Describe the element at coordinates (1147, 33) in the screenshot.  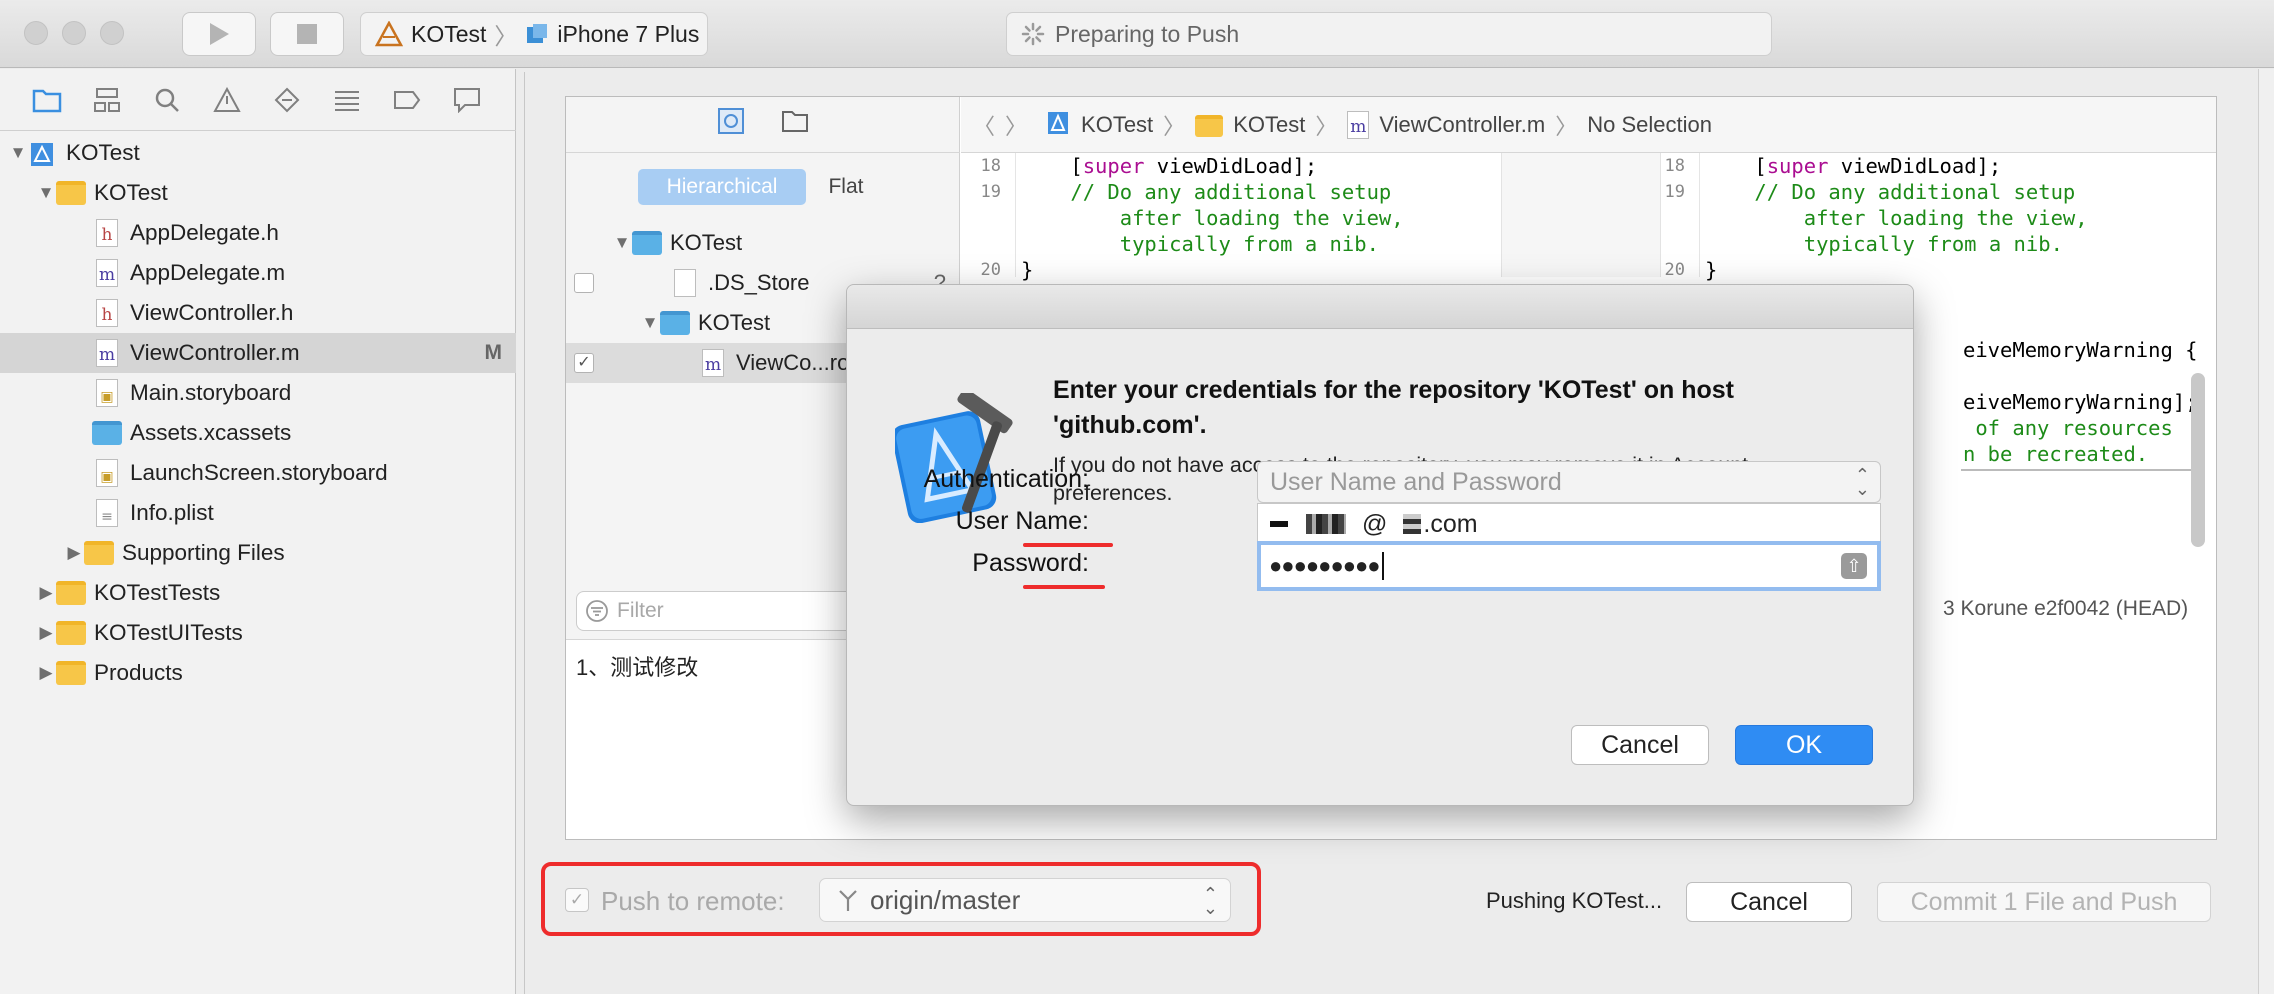
I see `activity-status: Preparing to Push` at that location.